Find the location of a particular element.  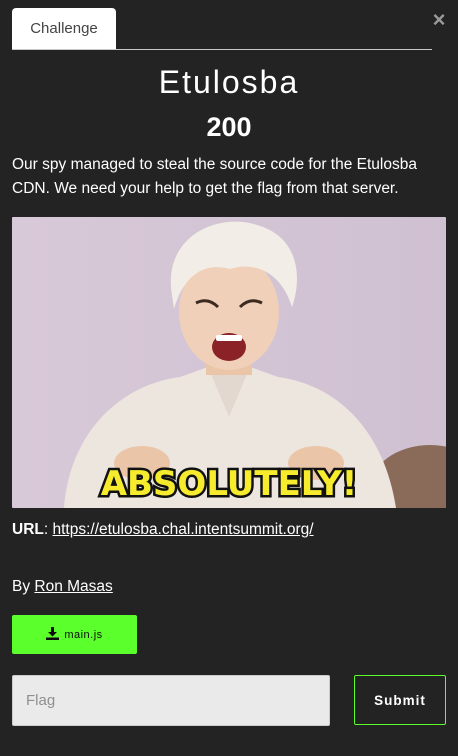

author-line: By Ron Masas is located at coordinates (62, 587).